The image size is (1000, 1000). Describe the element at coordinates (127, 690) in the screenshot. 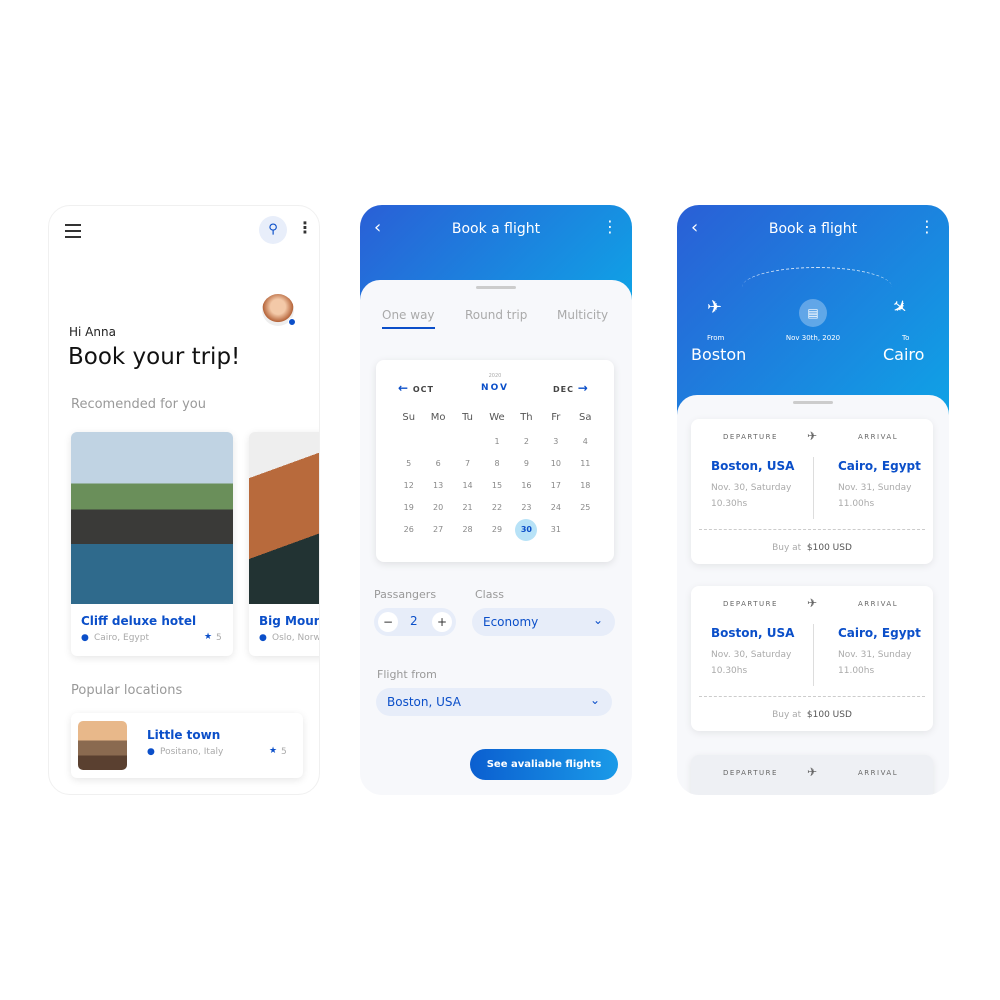

I see `section-title: Popular locations` at that location.